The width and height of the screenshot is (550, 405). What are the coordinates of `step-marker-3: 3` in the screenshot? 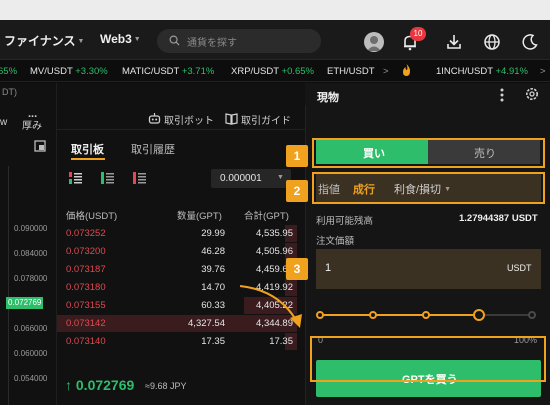 It's located at (297, 269).